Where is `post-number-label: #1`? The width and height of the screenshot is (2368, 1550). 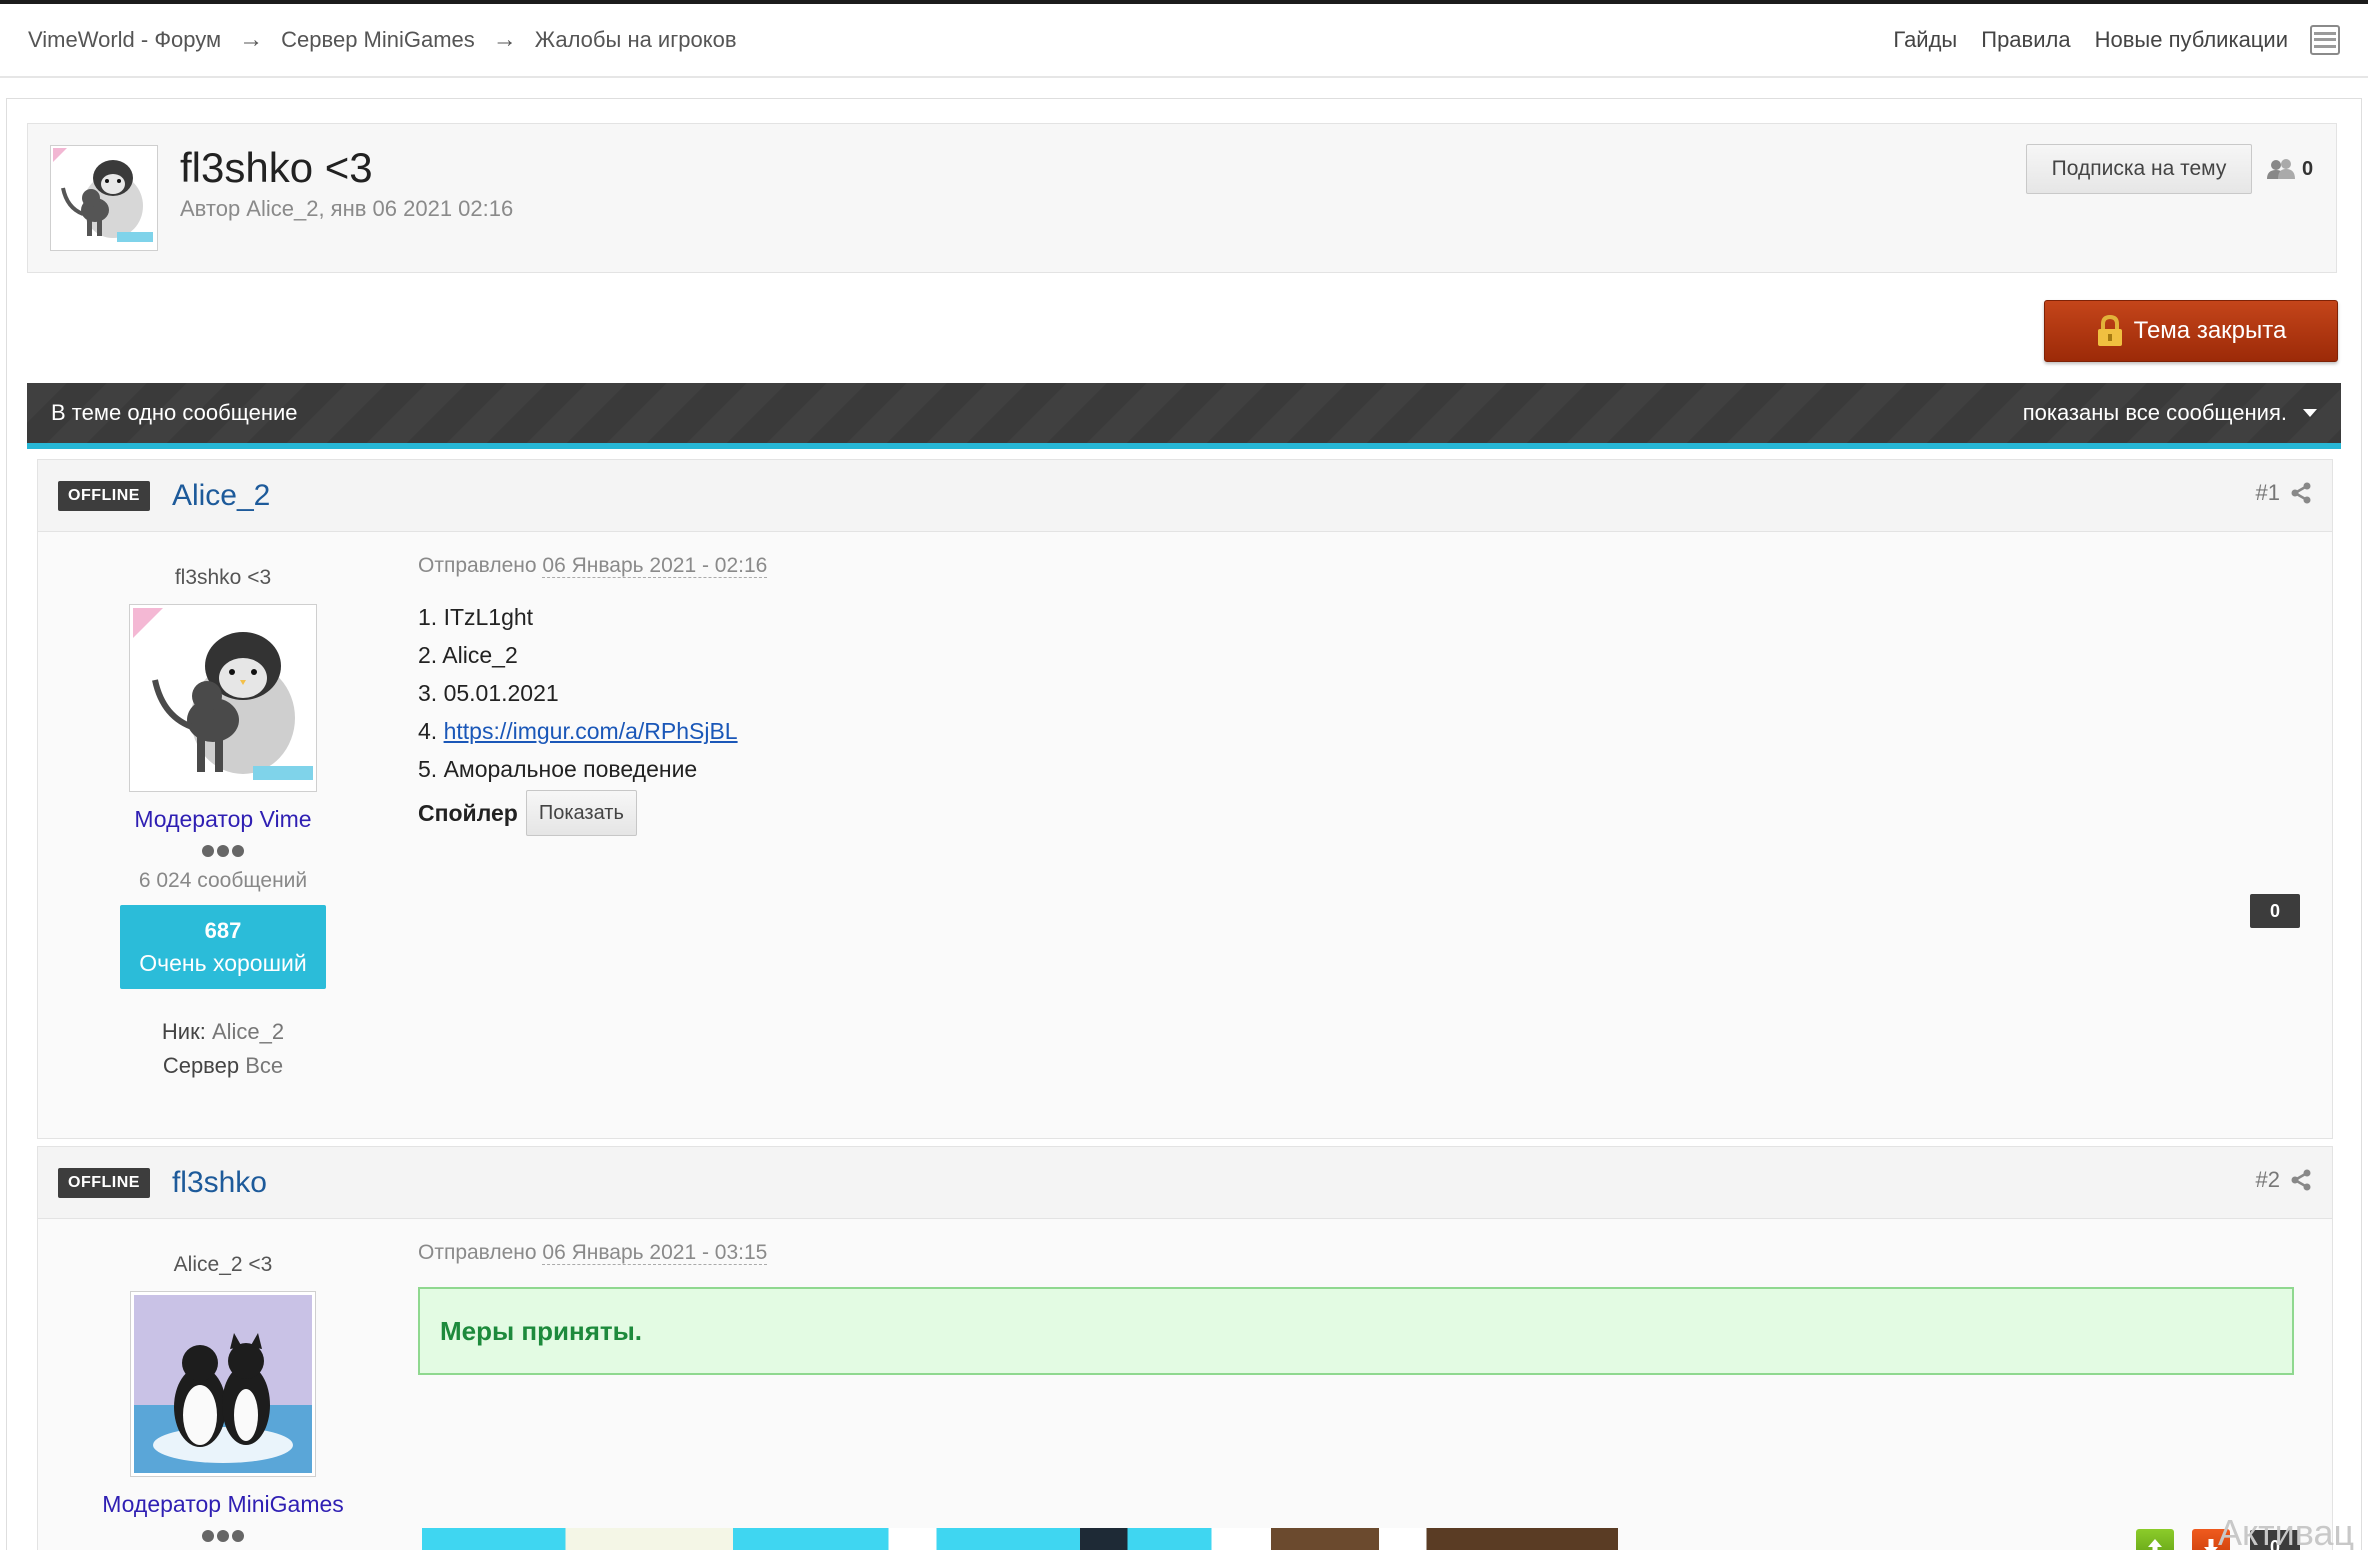 post-number-label: #1 is located at coordinates (2267, 492).